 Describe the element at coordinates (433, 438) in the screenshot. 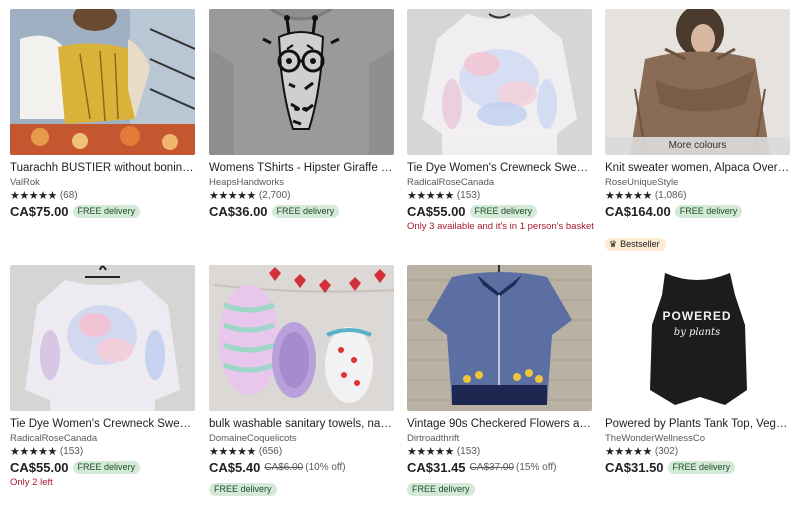

I see `shop-name: Dirtroadthrift` at that location.